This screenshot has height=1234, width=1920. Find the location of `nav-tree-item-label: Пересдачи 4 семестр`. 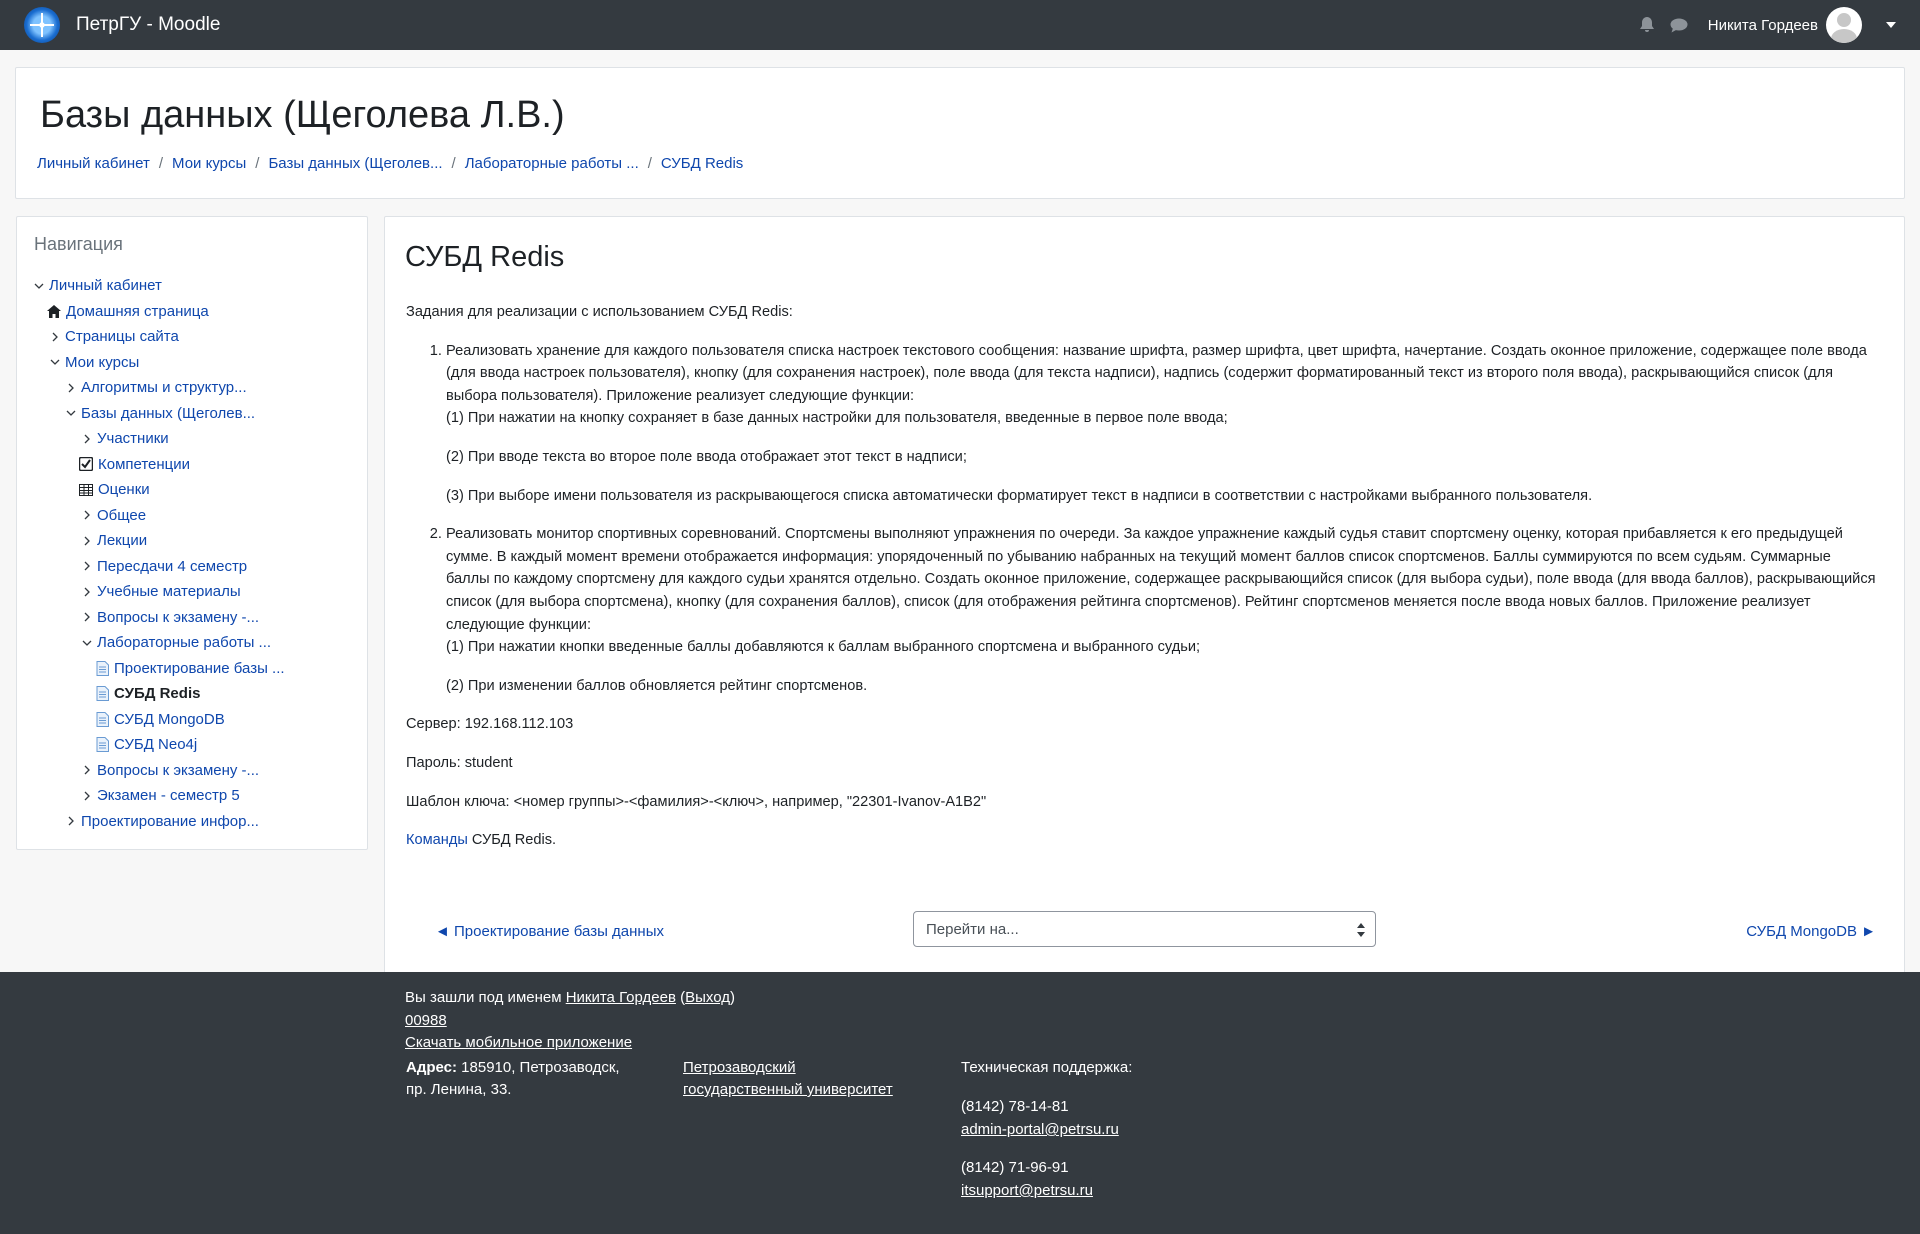

nav-tree-item-label: Пересдачи 4 семестр is located at coordinates (172, 566).